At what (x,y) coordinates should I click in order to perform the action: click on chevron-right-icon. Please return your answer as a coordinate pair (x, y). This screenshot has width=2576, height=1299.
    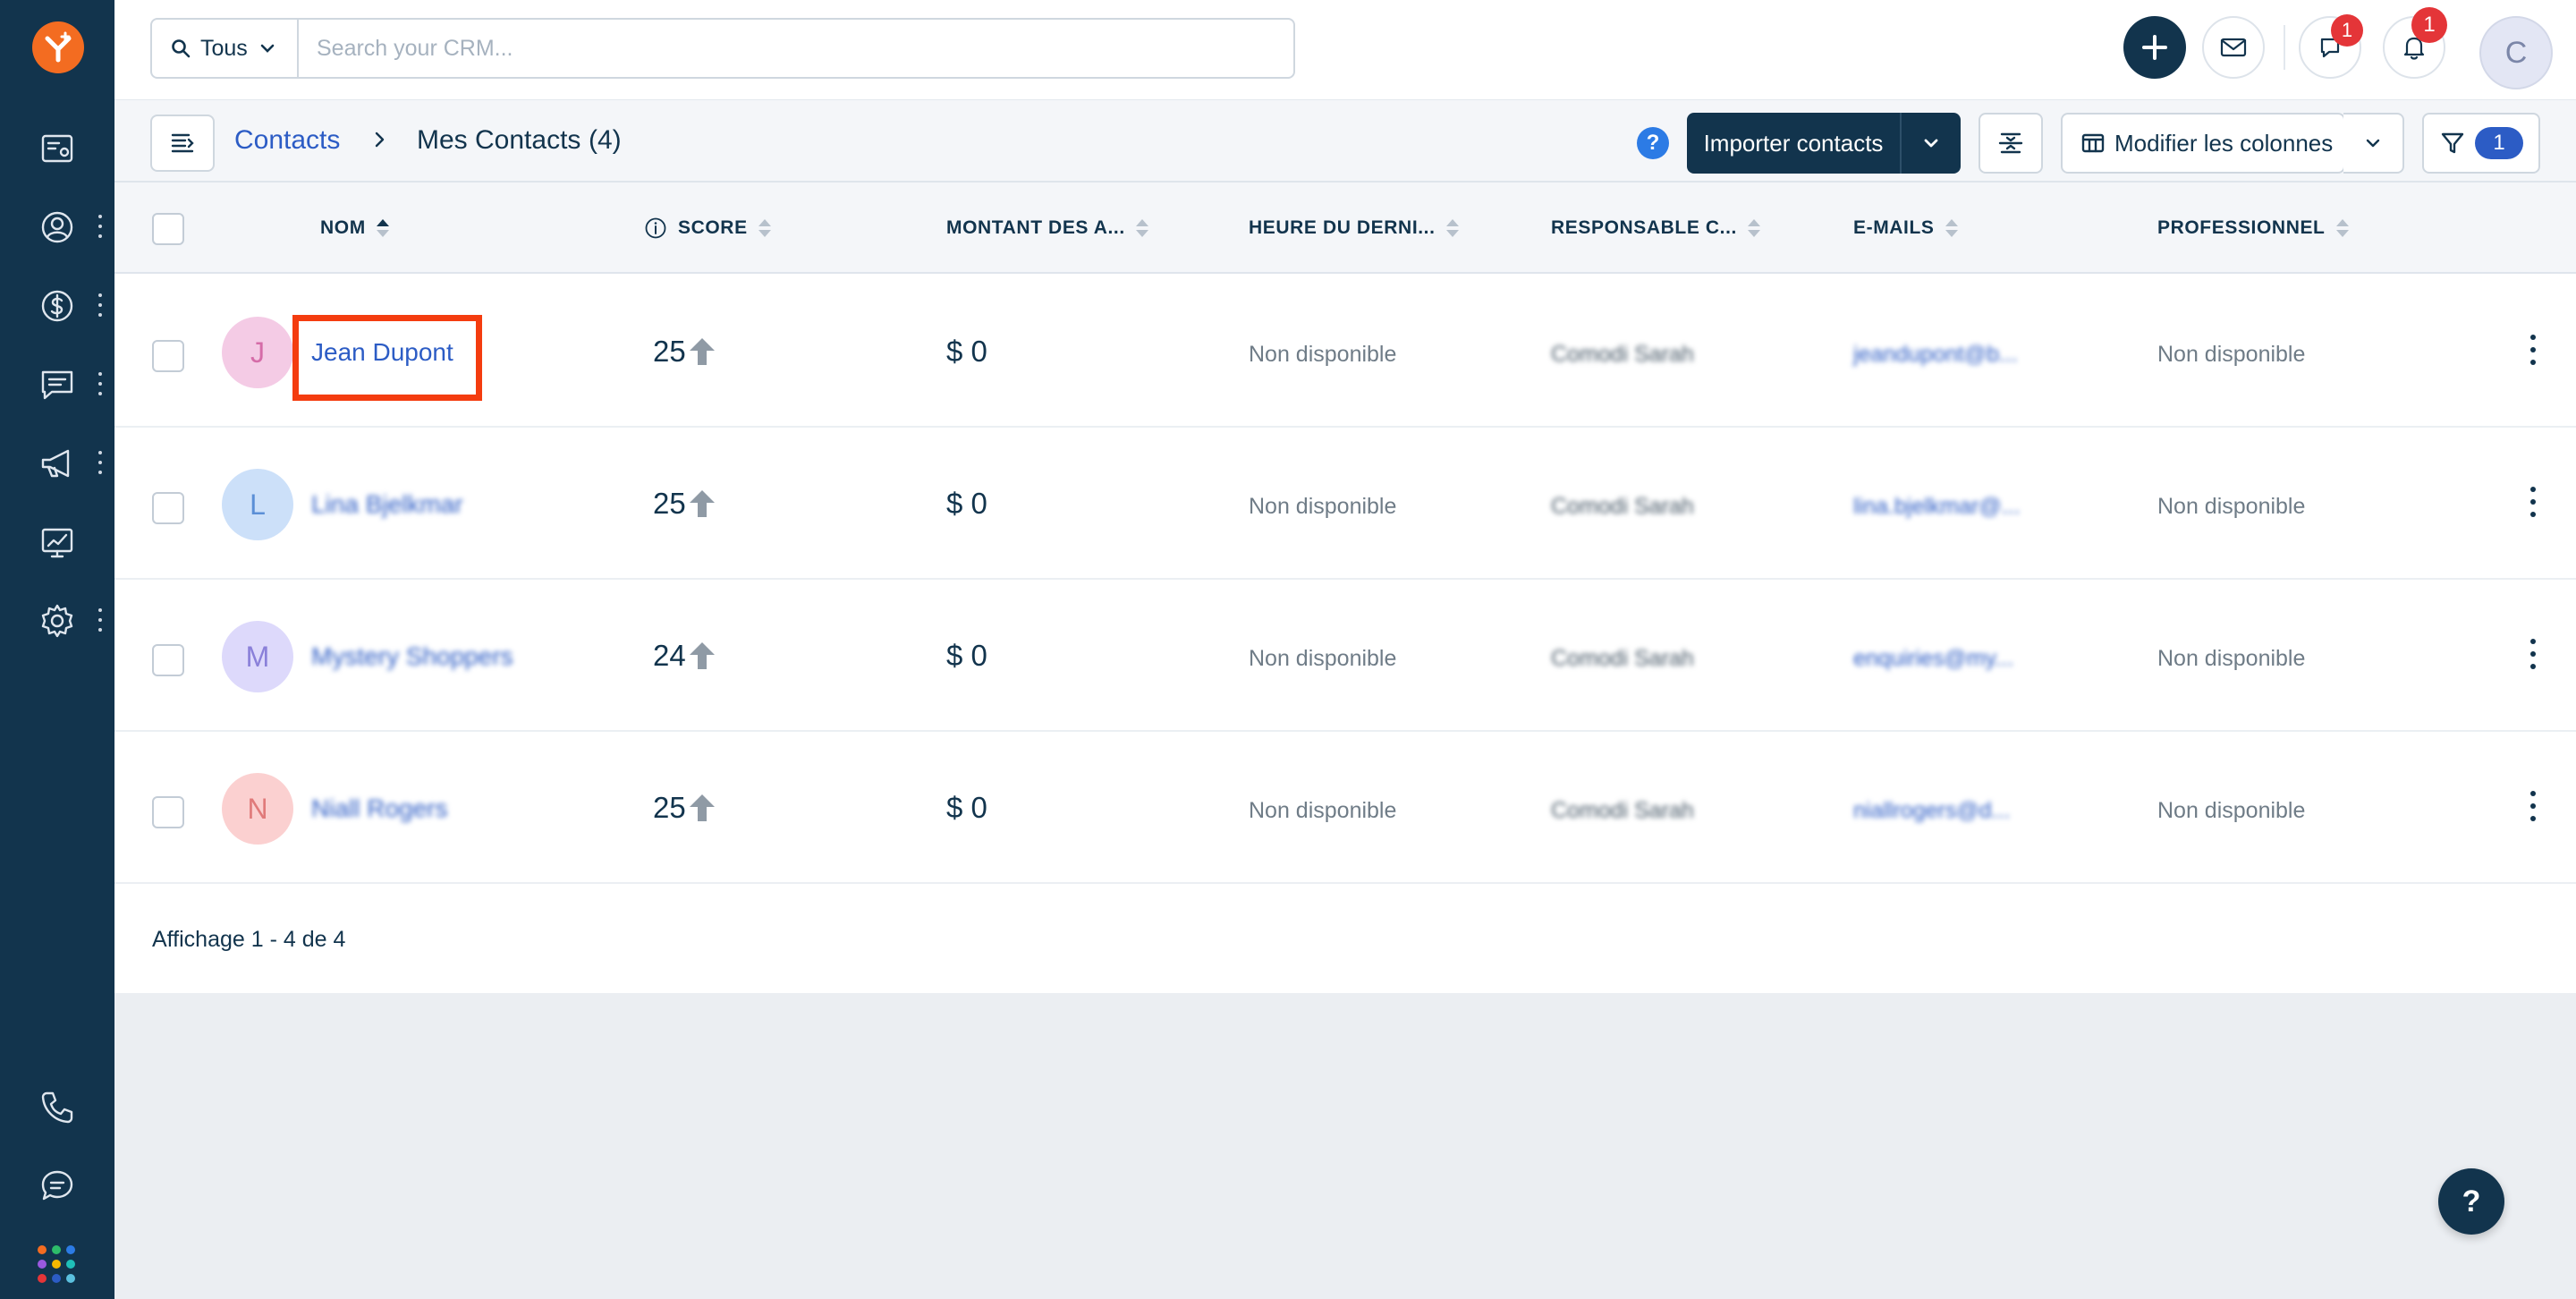
    Looking at the image, I should click on (379, 139).